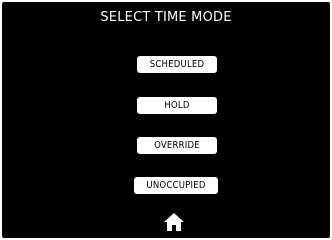 Image resolution: width=332 pixels, height=240 pixels. Describe the element at coordinates (177, 105) in the screenshot. I see `hold-button: HOLD` at that location.